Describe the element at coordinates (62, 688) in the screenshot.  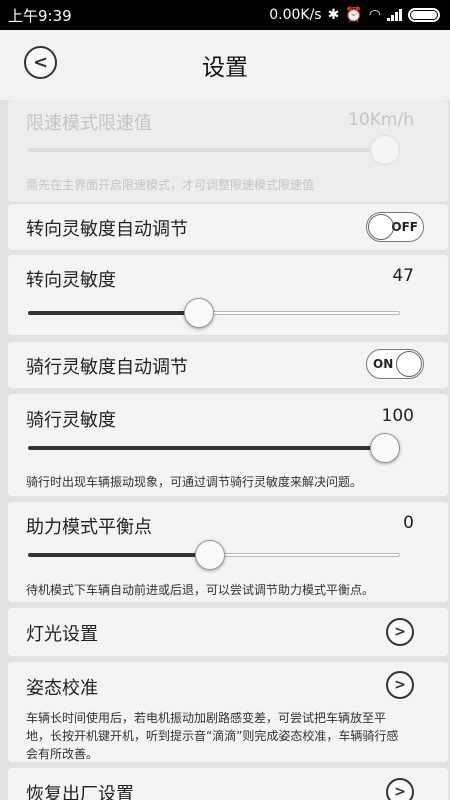
I see `posture-calibration-label: 姿态校准` at that location.